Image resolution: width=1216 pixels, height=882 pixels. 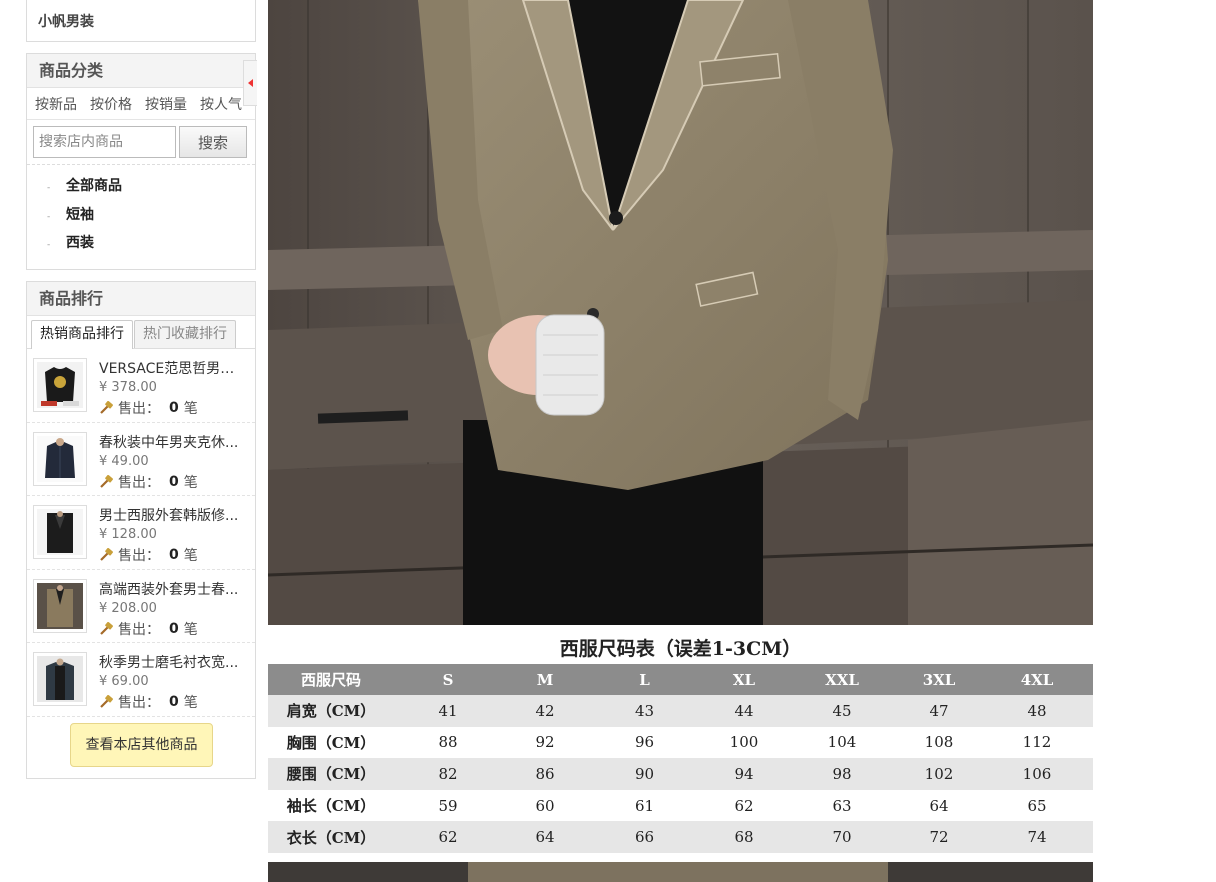 I want to click on shop-search-button: 搜索, so click(x=213, y=142).